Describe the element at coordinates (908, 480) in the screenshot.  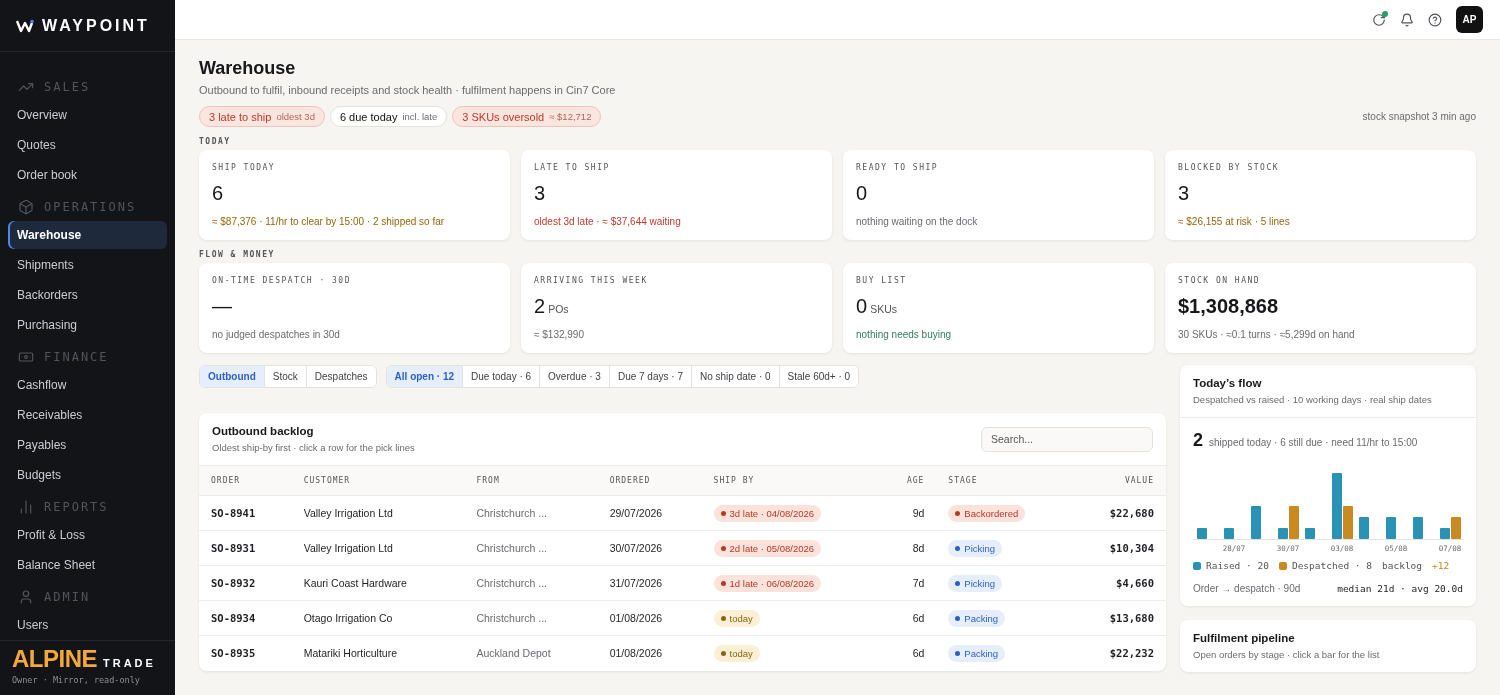
I see `column-header: AGE` at that location.